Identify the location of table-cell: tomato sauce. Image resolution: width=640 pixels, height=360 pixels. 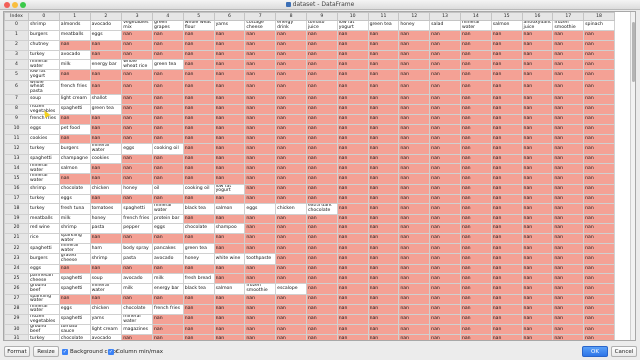
(74, 330).